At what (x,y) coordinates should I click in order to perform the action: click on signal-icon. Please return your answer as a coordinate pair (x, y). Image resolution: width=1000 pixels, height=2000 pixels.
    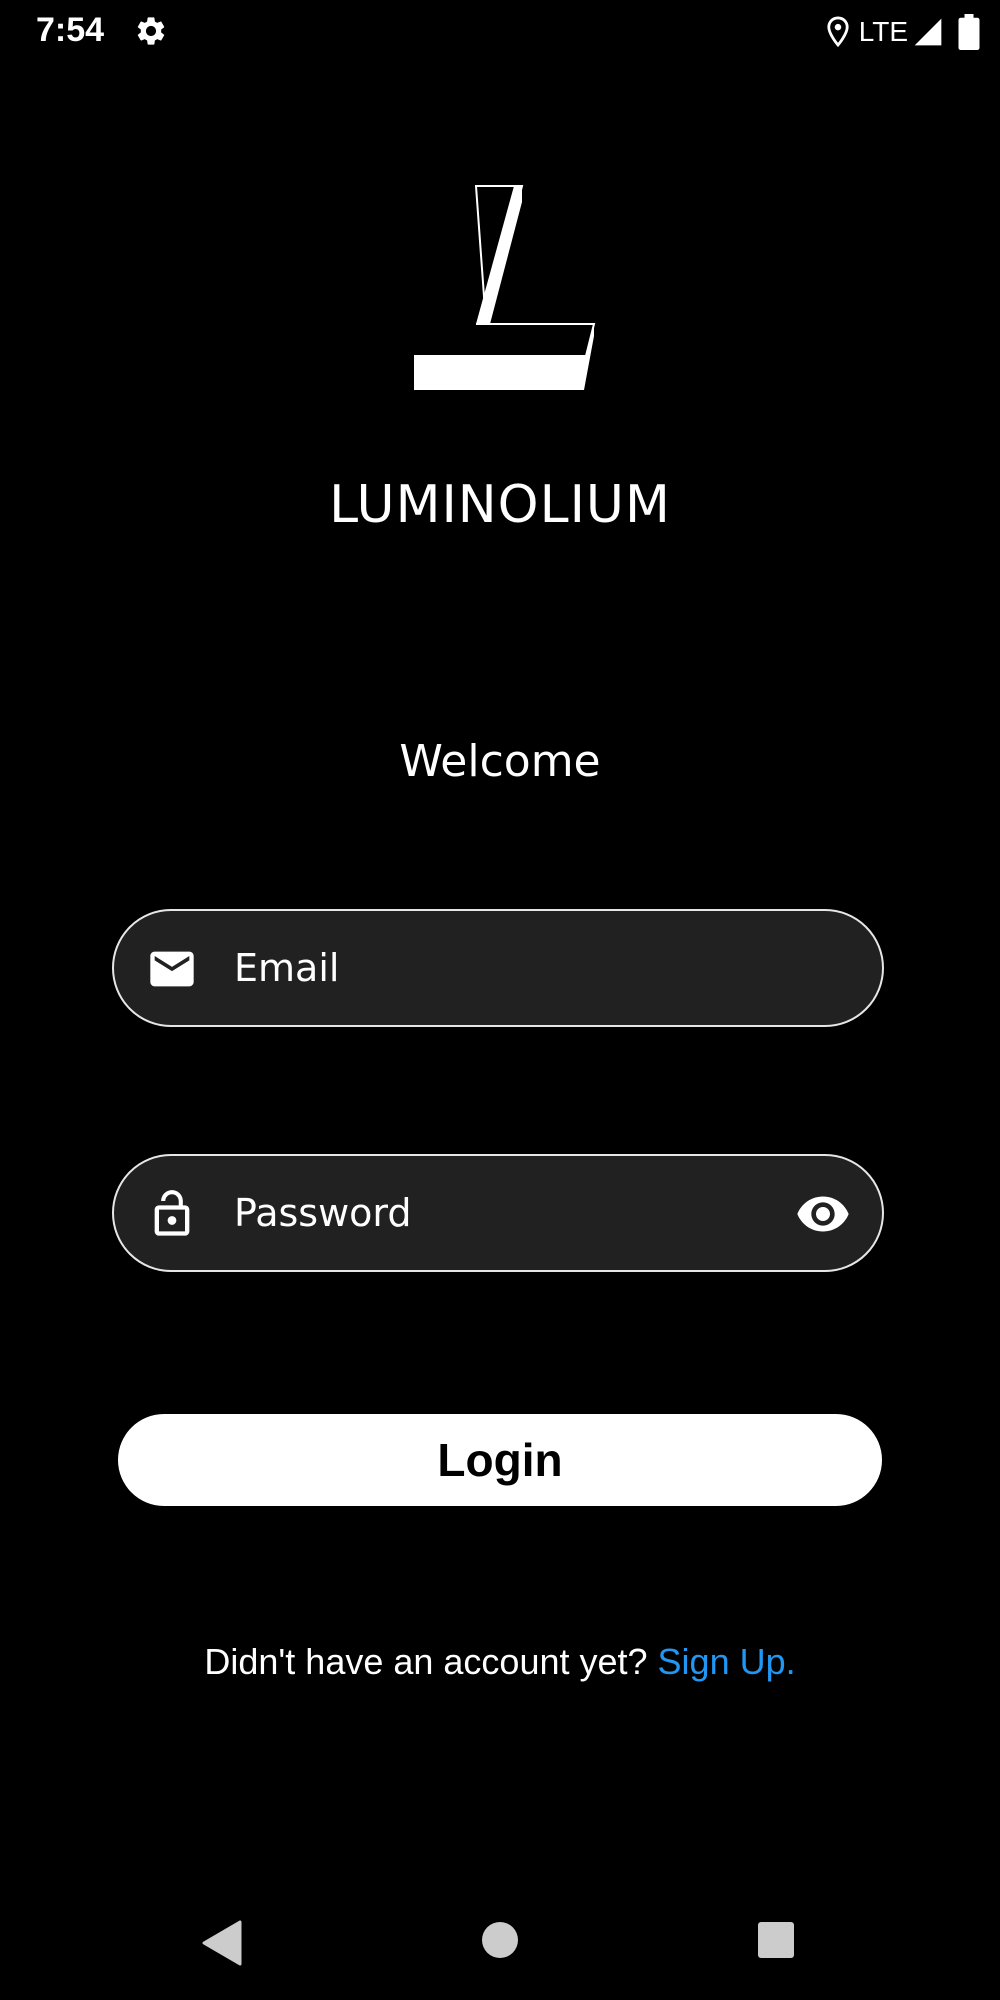
    Looking at the image, I should click on (928, 32).